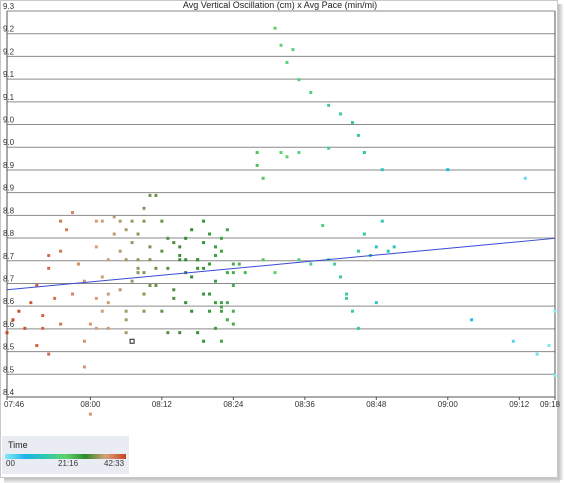 The image size is (564, 483). What do you see at coordinates (9, 347) in the screenshot?
I see `y-tick-label: 8.5` at bounding box center [9, 347].